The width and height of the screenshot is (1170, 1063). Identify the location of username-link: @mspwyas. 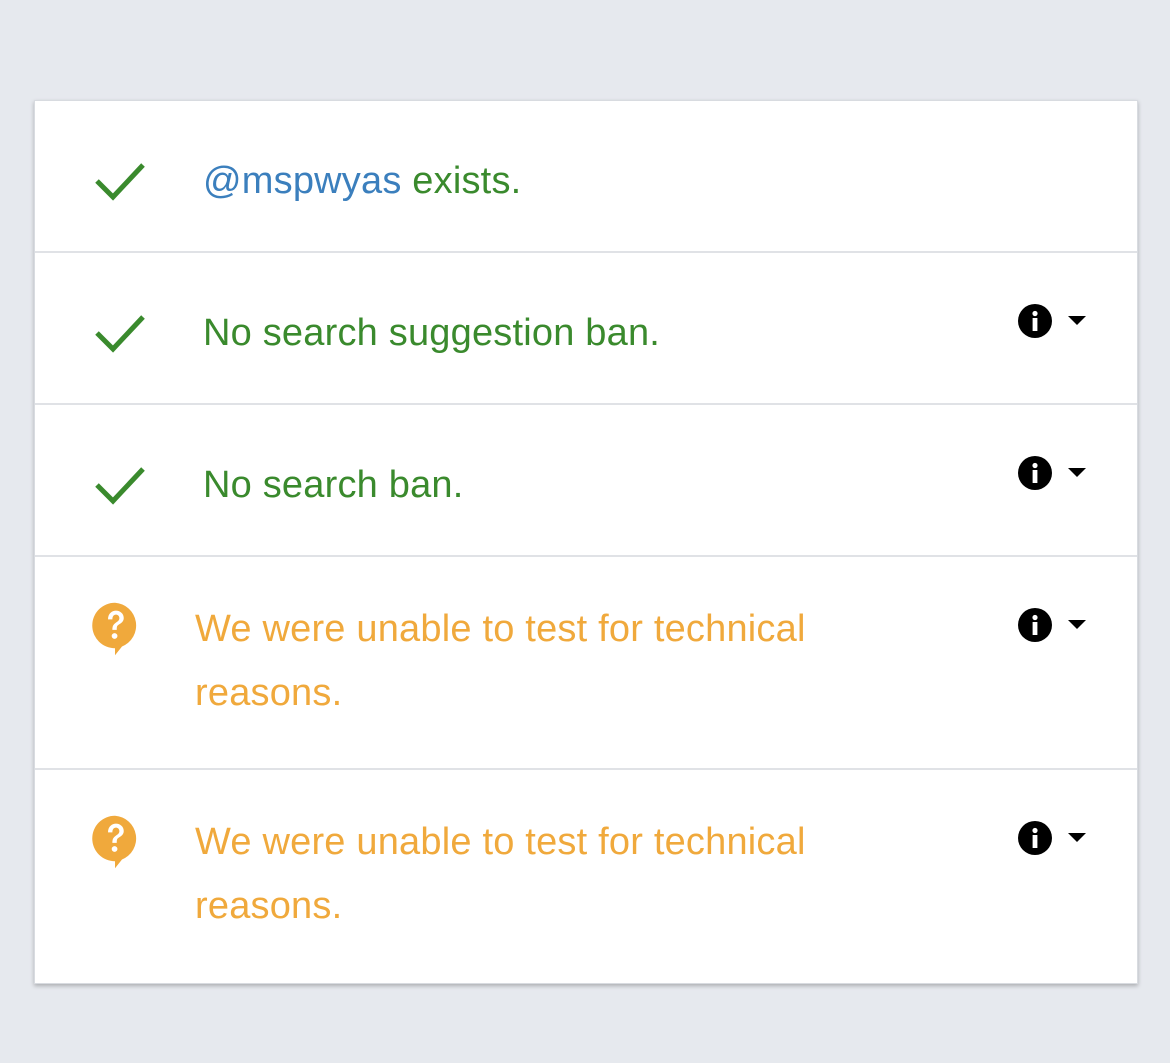
(302, 181).